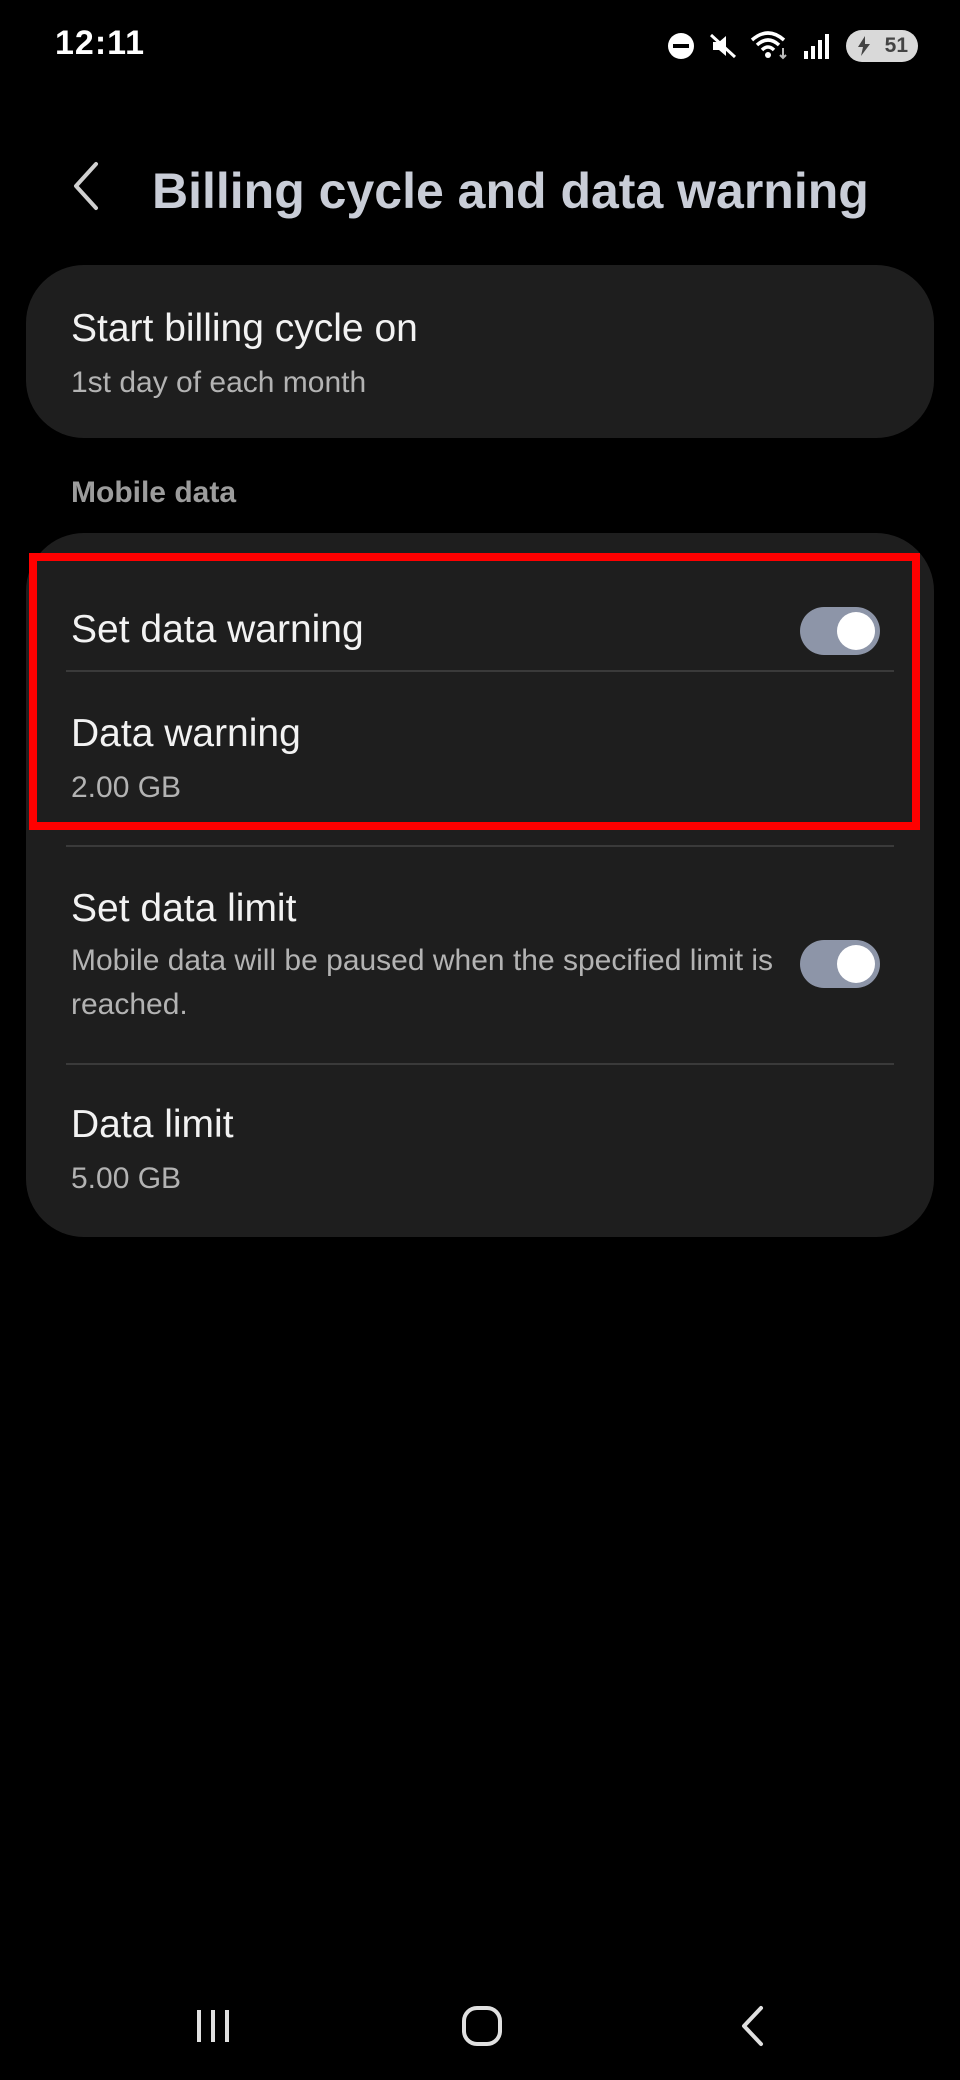 This screenshot has width=960, height=2080. I want to click on navigation-bar, so click(480, 2030).